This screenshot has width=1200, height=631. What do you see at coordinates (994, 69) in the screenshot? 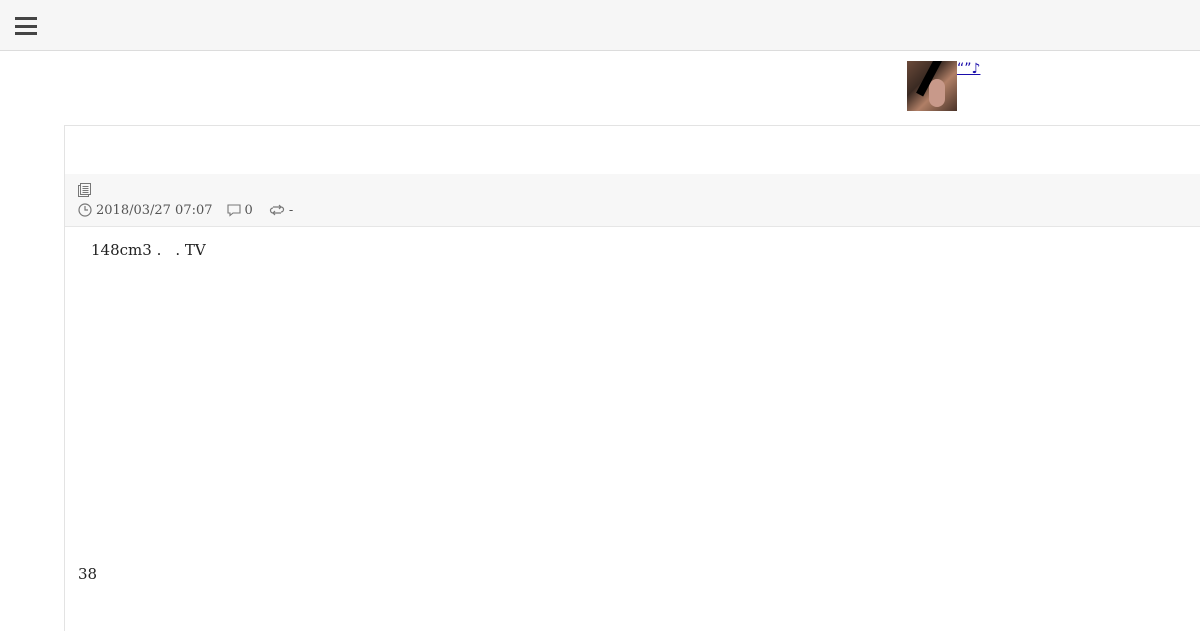
I see `ad-link: “”♪` at bounding box center [994, 69].